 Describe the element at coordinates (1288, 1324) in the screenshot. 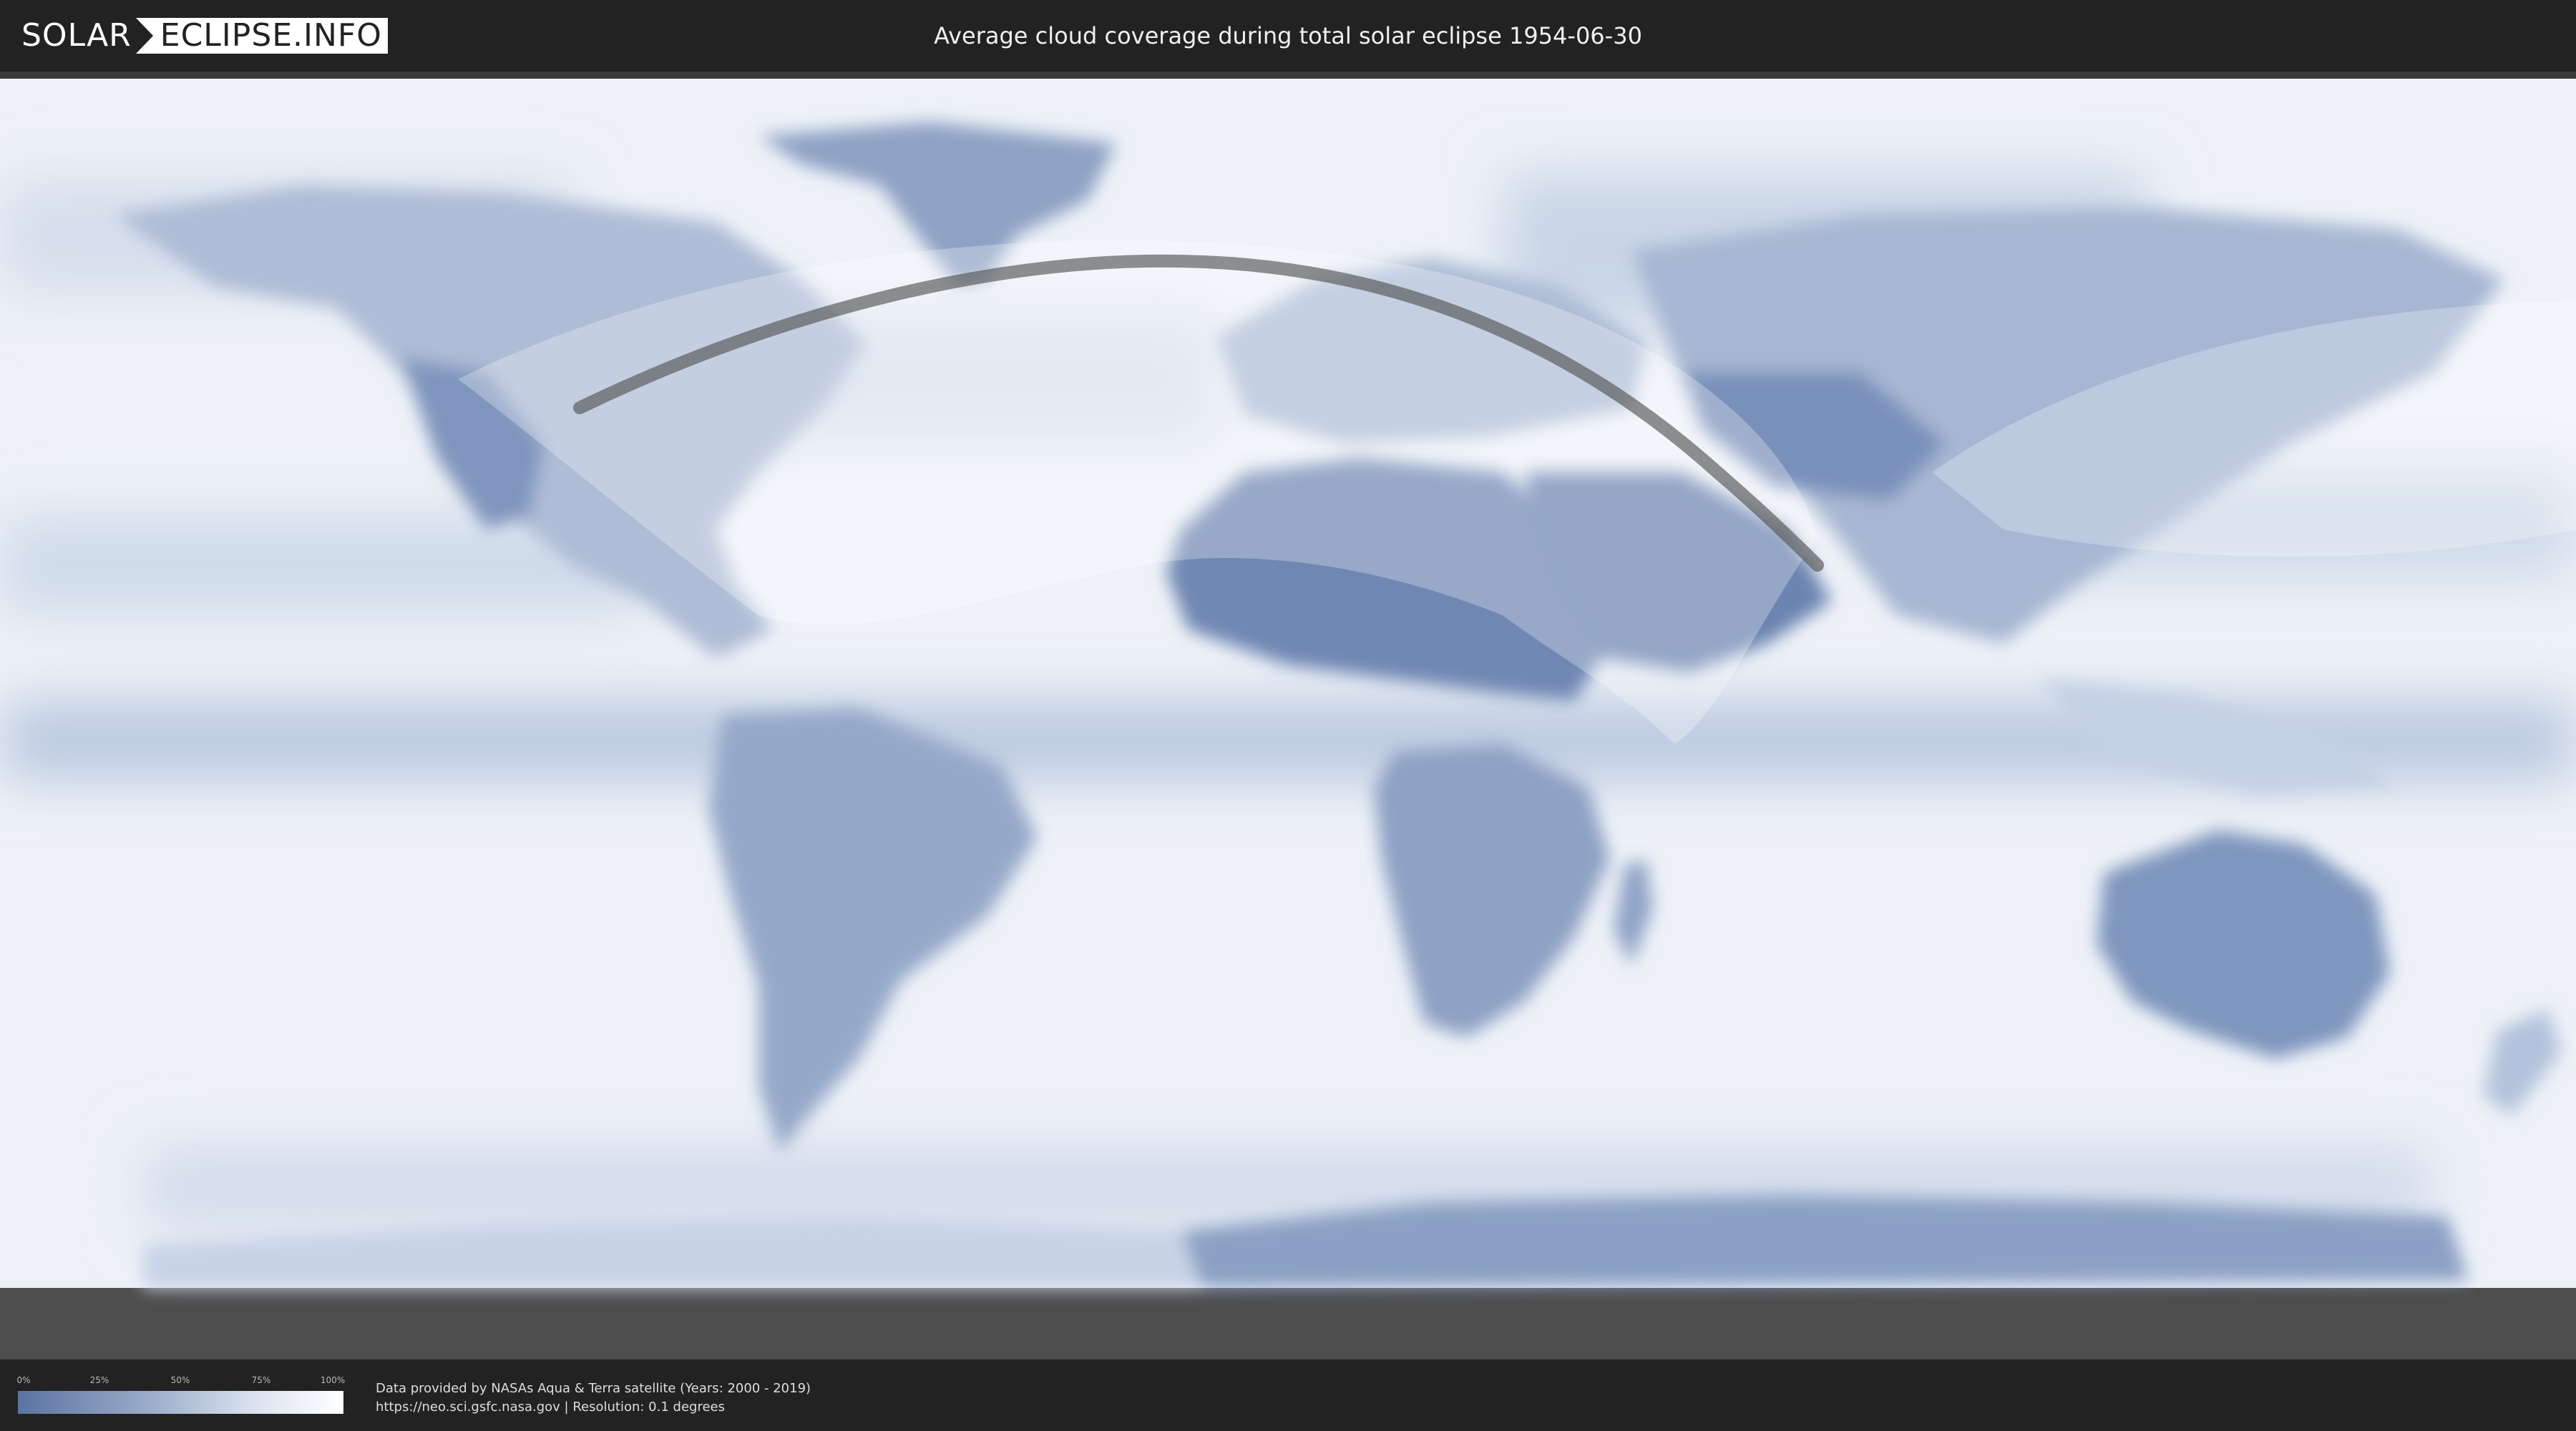

I see `map-bottom-strip` at that location.